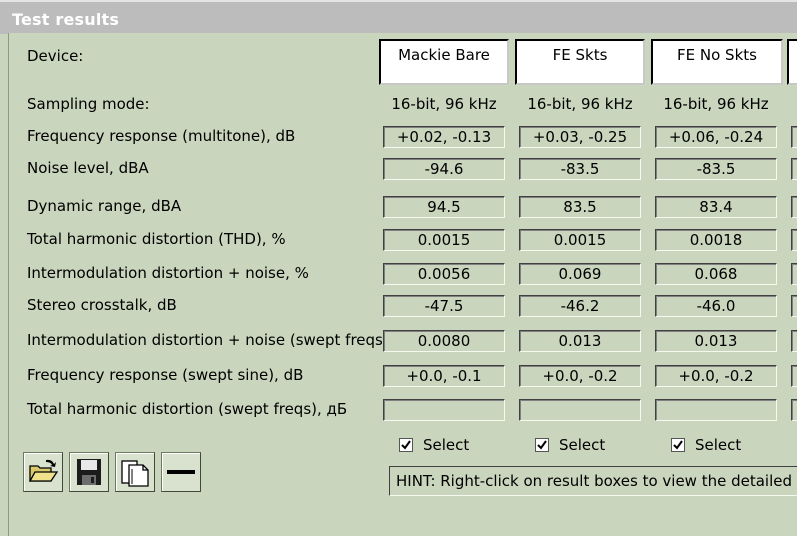  I want to click on row-label-noise: Noise level, dBA, so click(88, 168).